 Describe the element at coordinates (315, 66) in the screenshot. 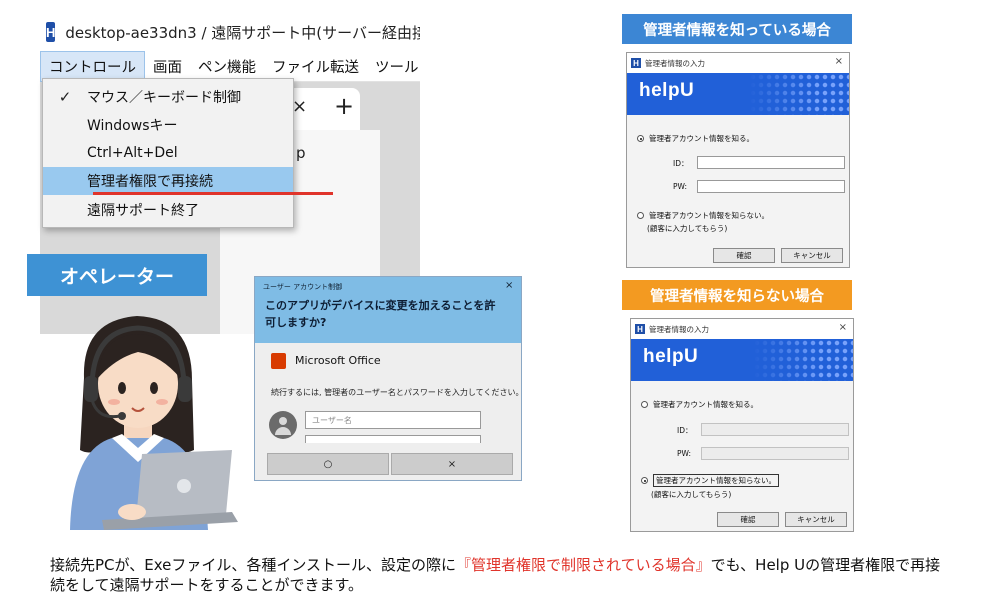

I see `menu-file-transfer: ファイル転送` at that location.